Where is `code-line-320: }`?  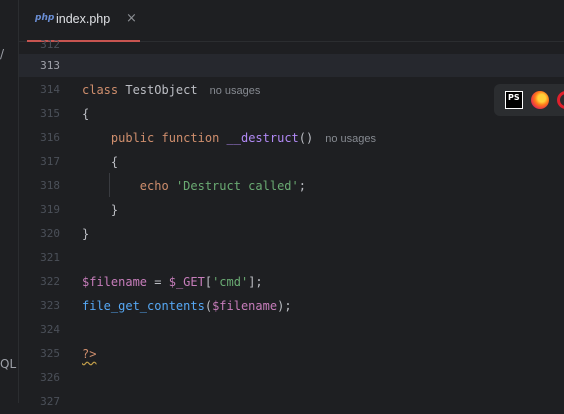 code-line-320: } is located at coordinates (85, 234).